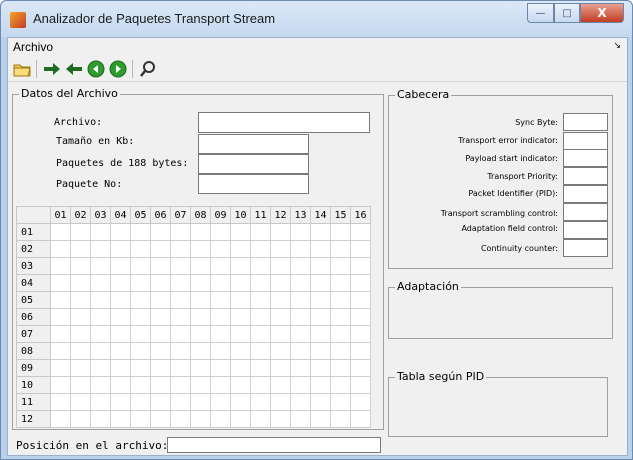 Image resolution: width=633 pixels, height=460 pixels. I want to click on payload-start-field, so click(585, 158).